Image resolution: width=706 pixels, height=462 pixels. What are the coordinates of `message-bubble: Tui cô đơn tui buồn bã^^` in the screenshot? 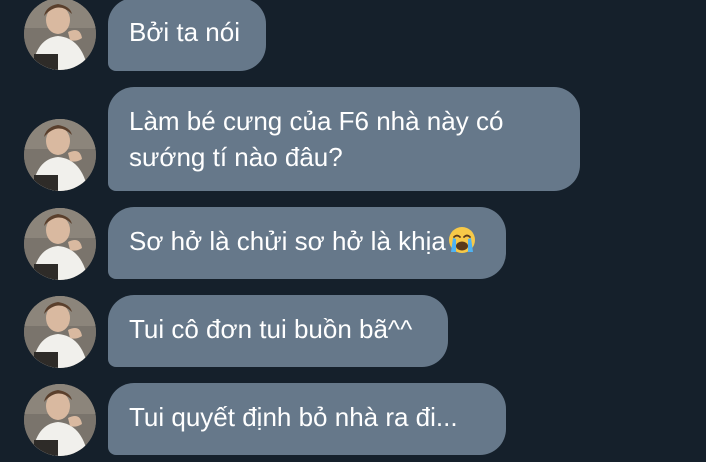 It's located at (278, 331).